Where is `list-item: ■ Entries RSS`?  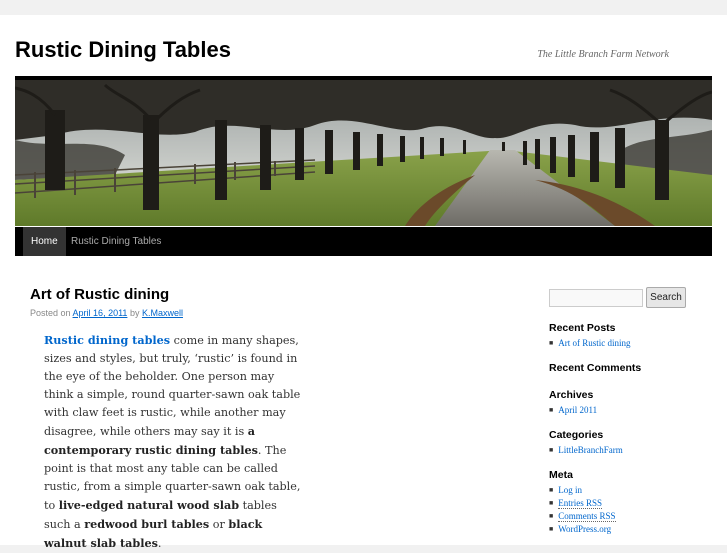 list-item: ■ Entries RSS is located at coordinates (582, 503).